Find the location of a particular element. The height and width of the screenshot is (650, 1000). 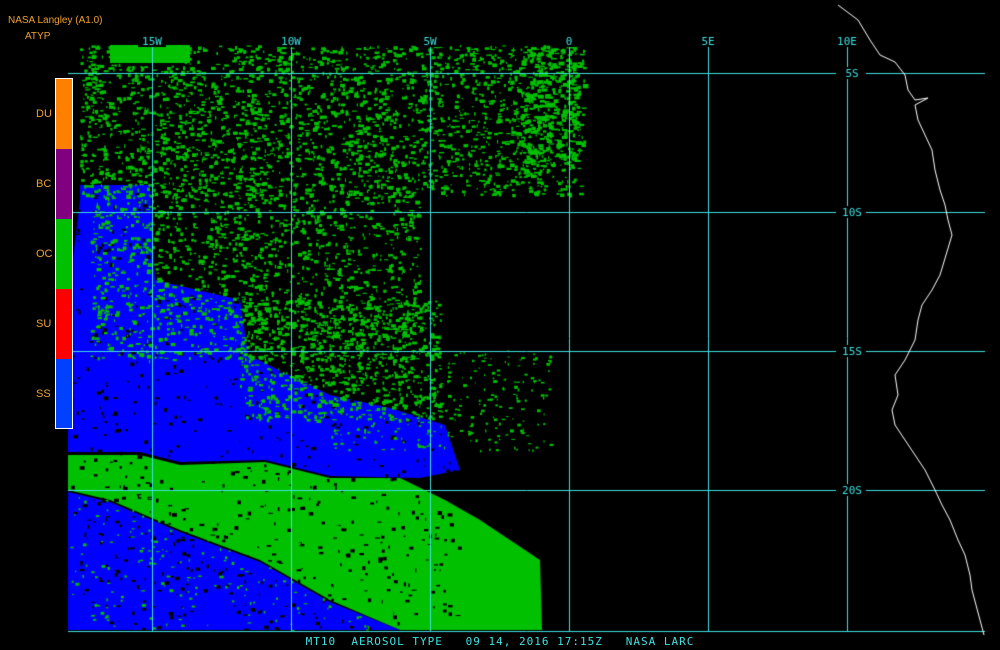

legend-swatch-oc is located at coordinates (64, 254).